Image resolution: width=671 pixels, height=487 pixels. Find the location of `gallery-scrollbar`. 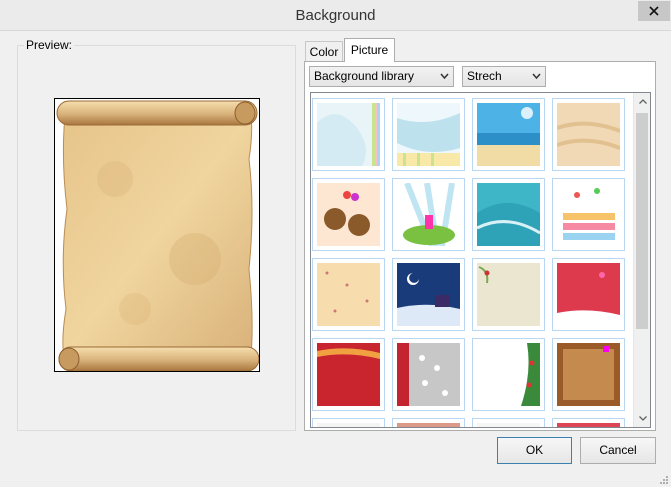

gallery-scrollbar is located at coordinates (641, 260).